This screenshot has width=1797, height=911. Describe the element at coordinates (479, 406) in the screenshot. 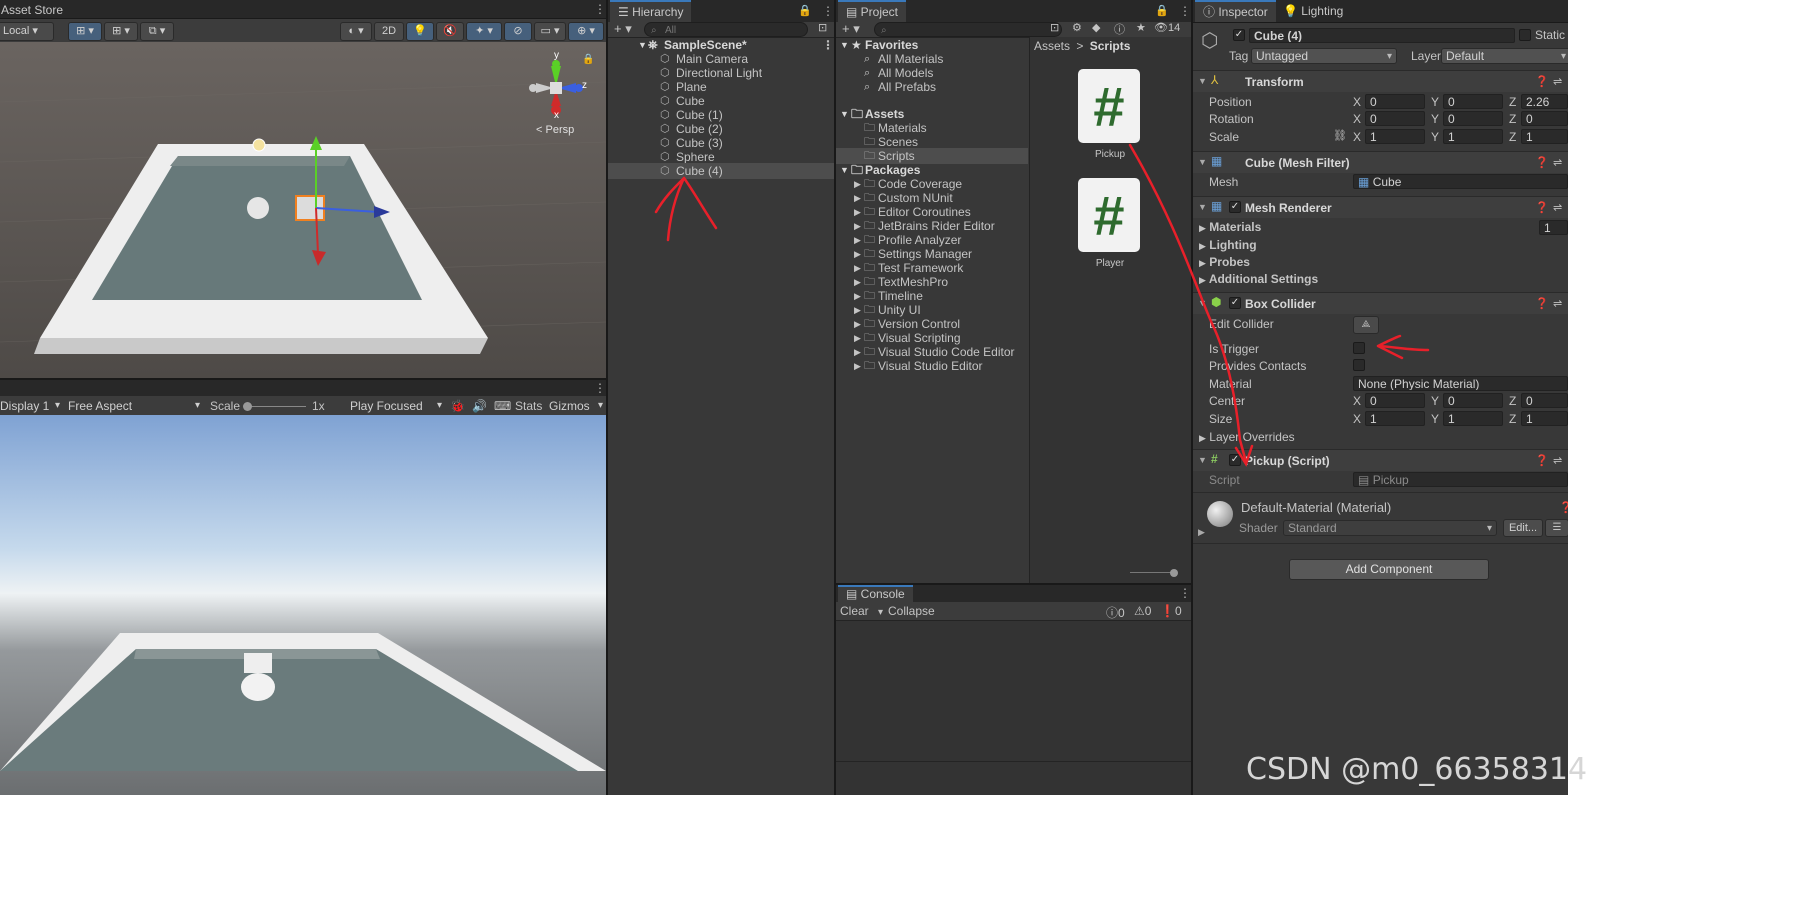

I see `game-mute-icon: 🔊` at that location.